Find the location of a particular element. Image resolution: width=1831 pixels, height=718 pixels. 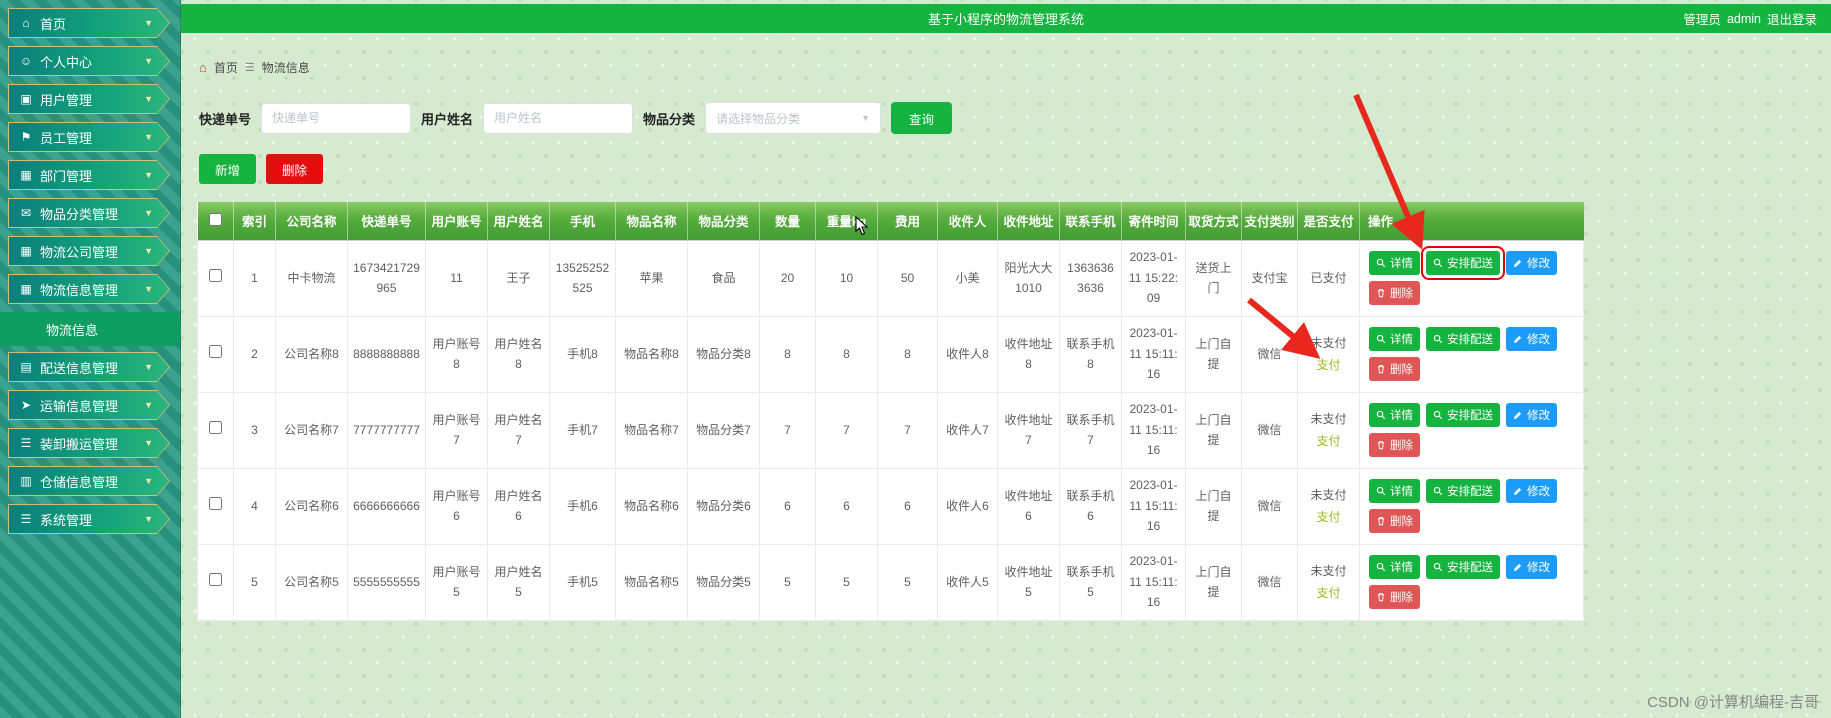

sidebar-subitem-logistics-info: 物流信息 is located at coordinates (90, 329).